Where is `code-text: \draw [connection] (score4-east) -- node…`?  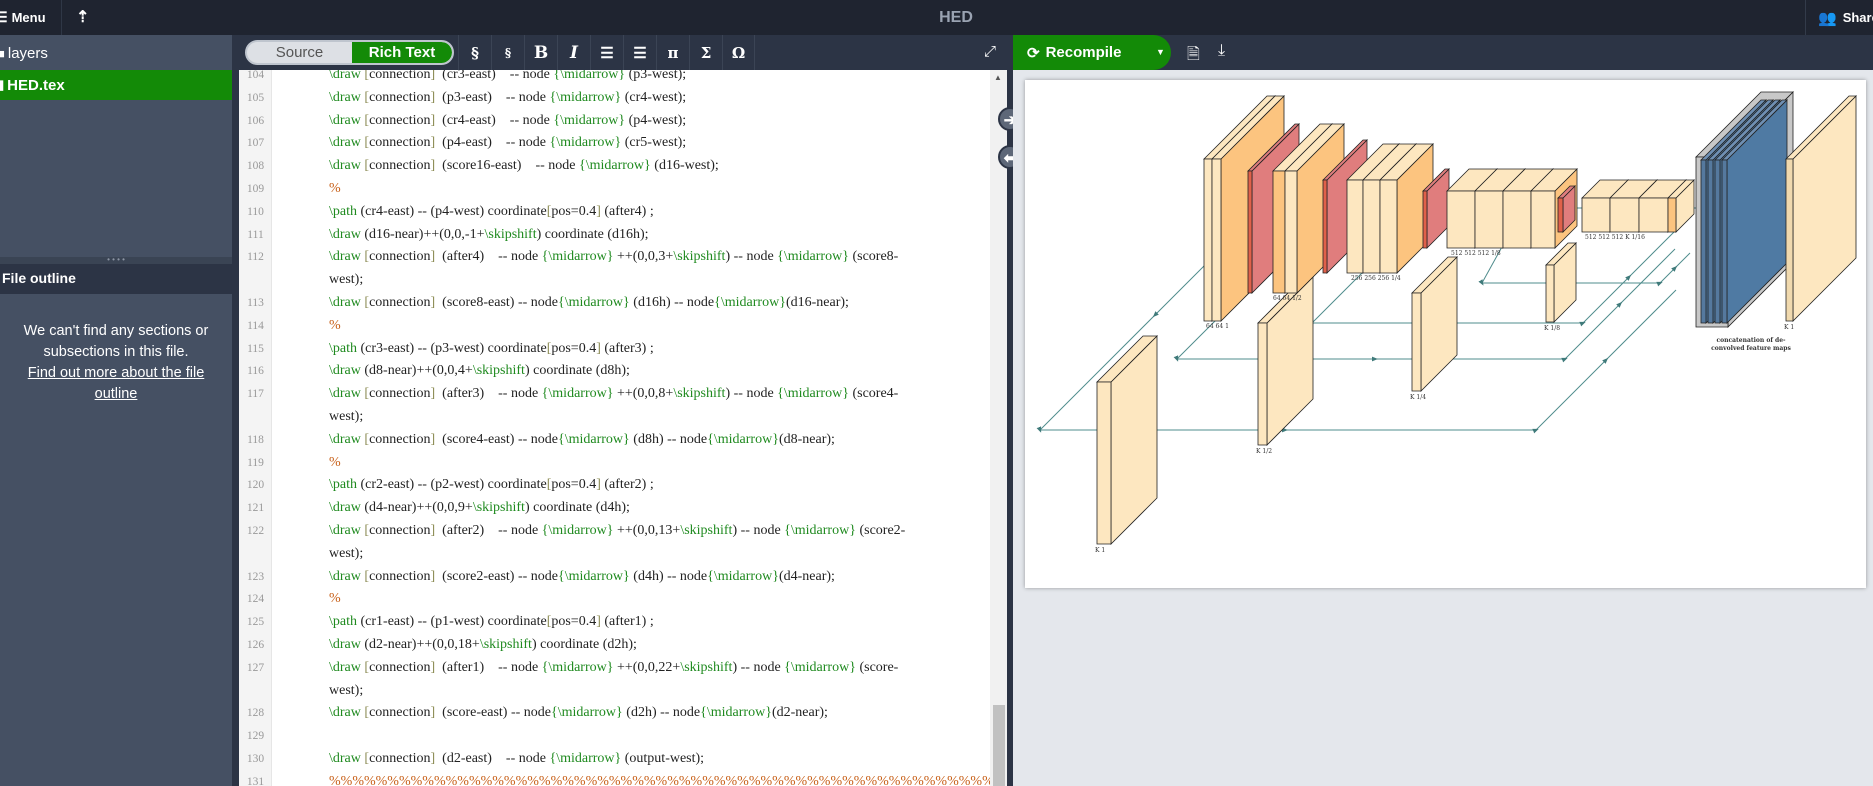 code-text: \draw [connection] (score4-east) -- node… is located at coordinates (592, 440).